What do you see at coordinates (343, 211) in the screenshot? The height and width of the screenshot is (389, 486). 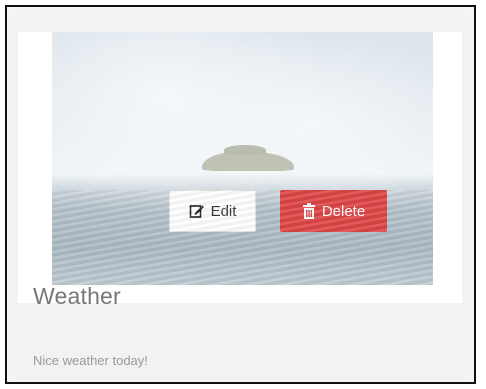 I see `delete-label: Delete` at bounding box center [343, 211].